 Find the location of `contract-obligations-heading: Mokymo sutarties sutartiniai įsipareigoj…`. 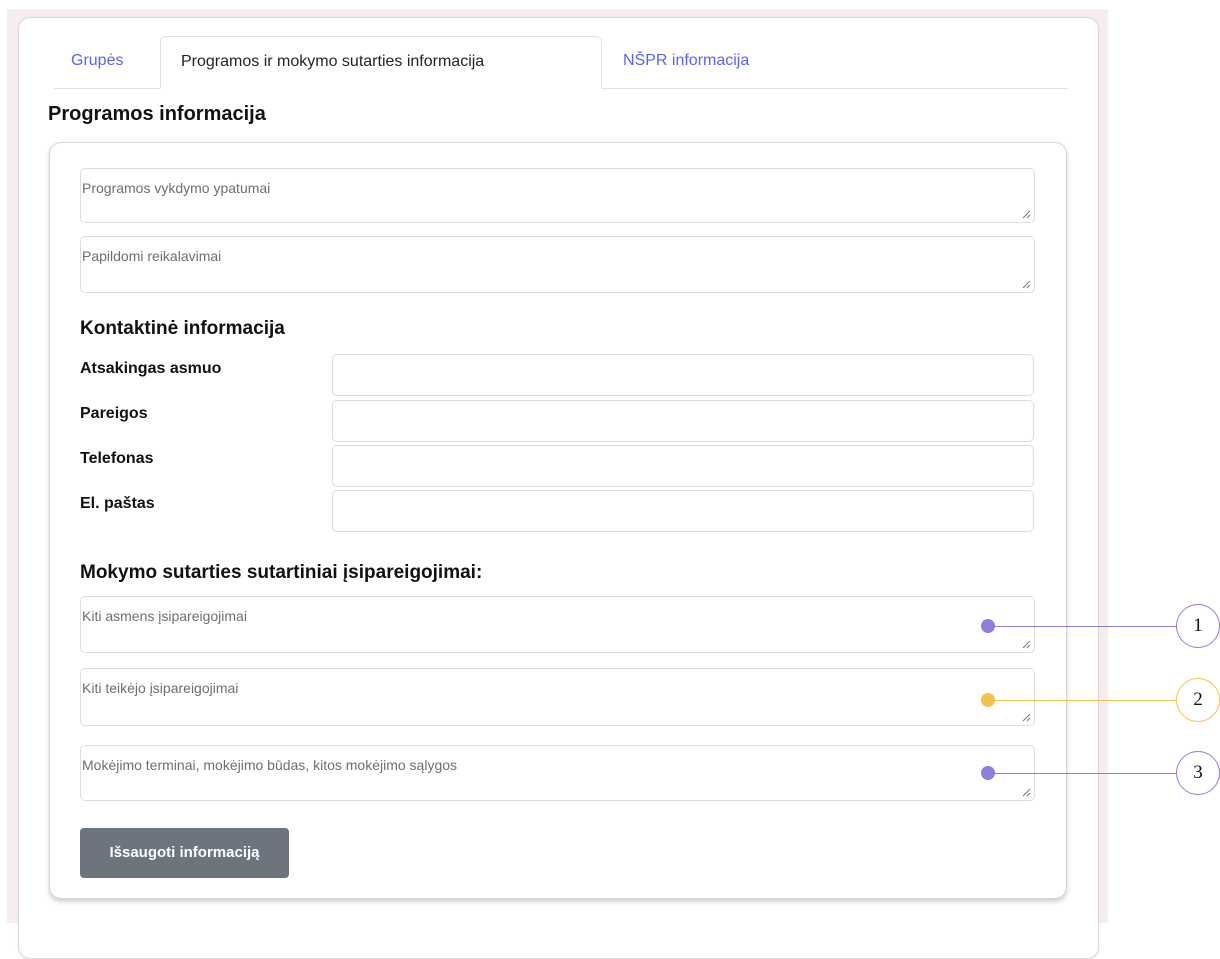

contract-obligations-heading: Mokymo sutarties sutartiniai įsipareigoj… is located at coordinates (281, 572).